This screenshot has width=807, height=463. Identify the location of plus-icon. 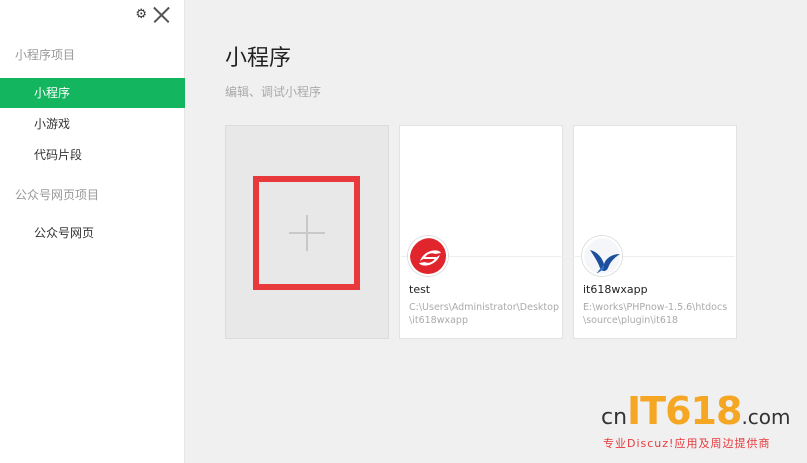
(306, 233).